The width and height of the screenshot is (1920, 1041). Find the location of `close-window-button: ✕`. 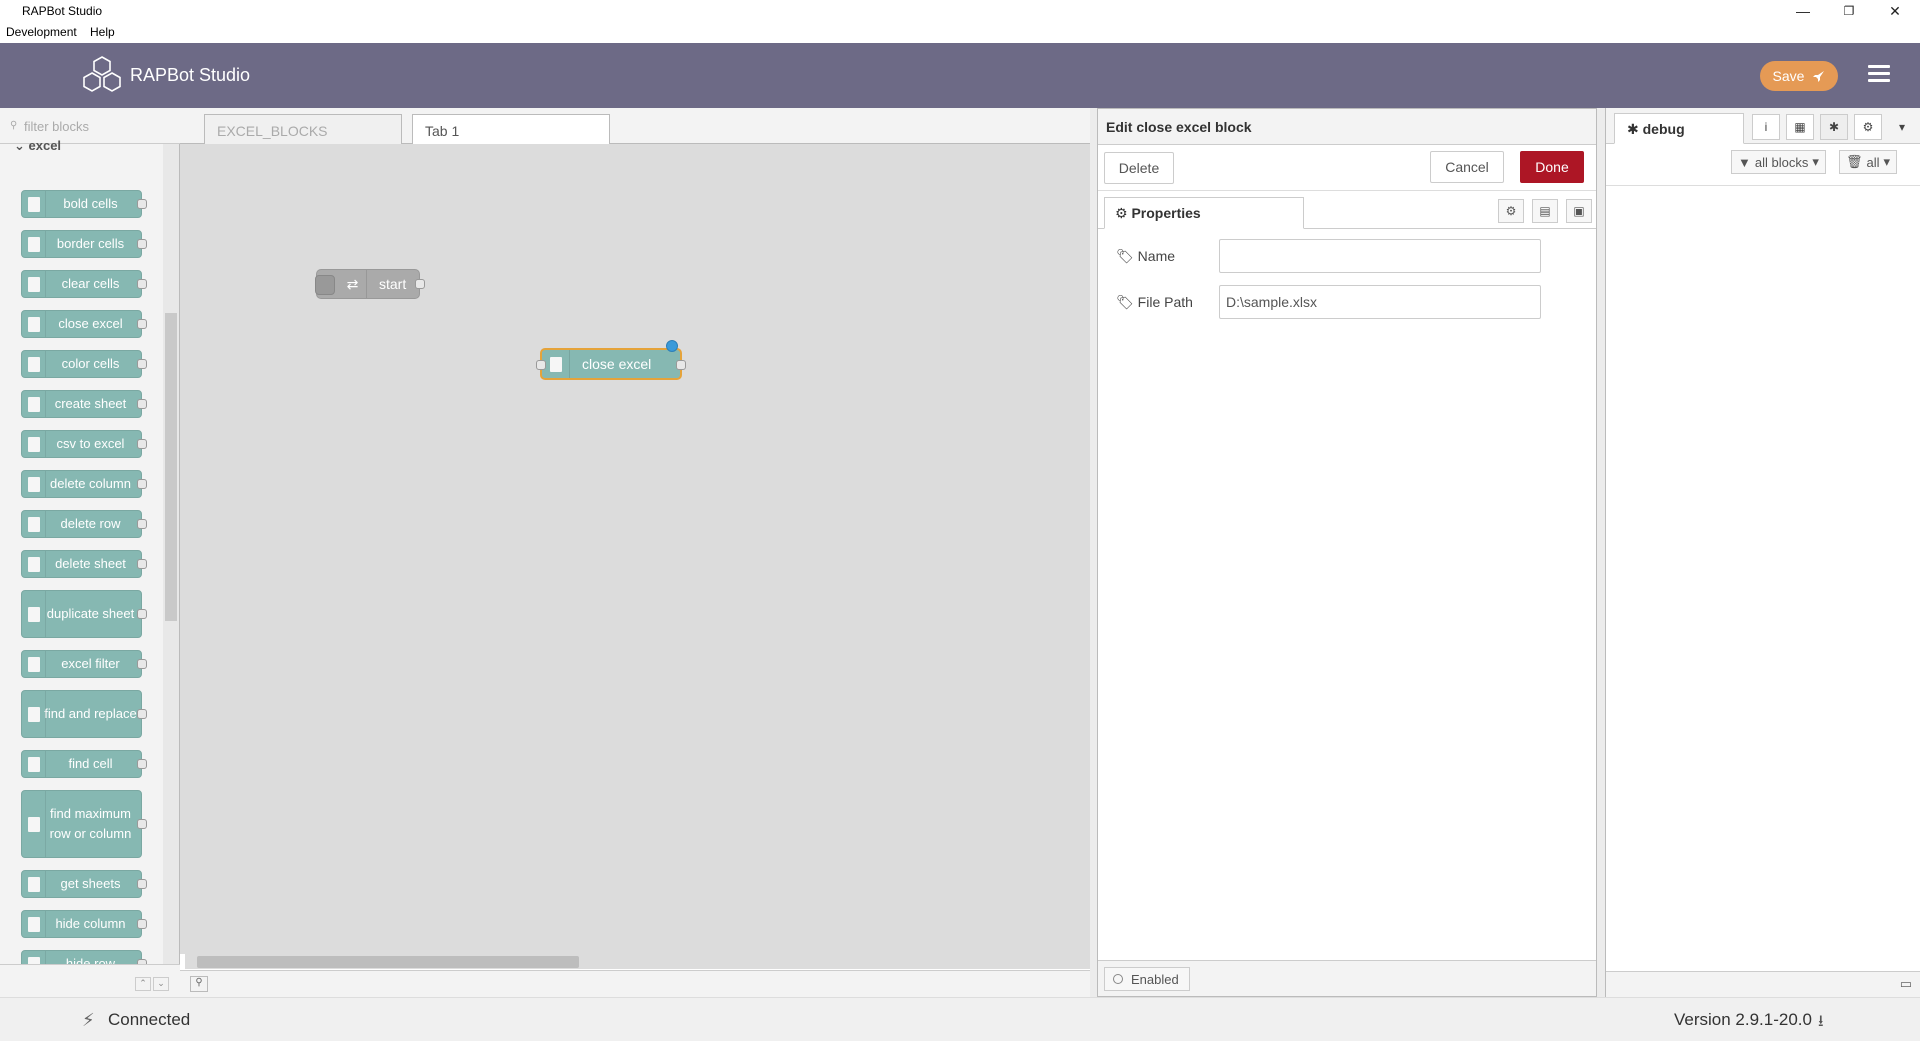

close-window-button: ✕ is located at coordinates (1895, 11).